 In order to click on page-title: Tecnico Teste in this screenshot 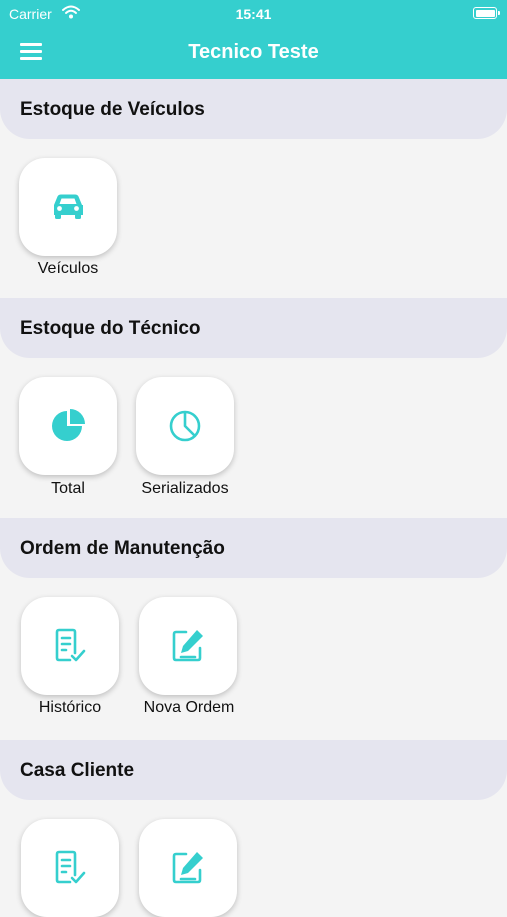, I will do `click(253, 52)`.